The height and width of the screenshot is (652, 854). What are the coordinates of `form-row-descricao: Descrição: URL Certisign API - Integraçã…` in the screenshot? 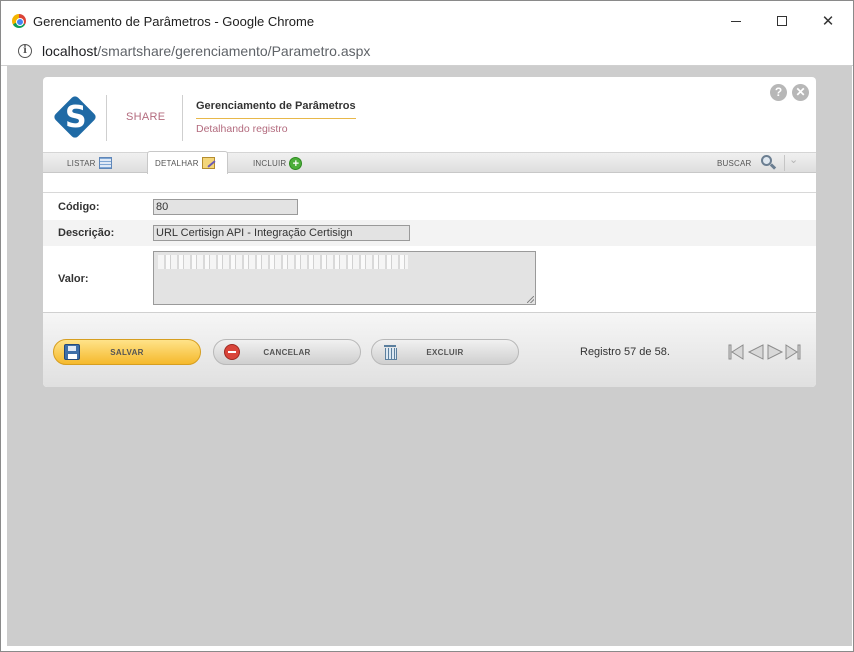 It's located at (429, 233).